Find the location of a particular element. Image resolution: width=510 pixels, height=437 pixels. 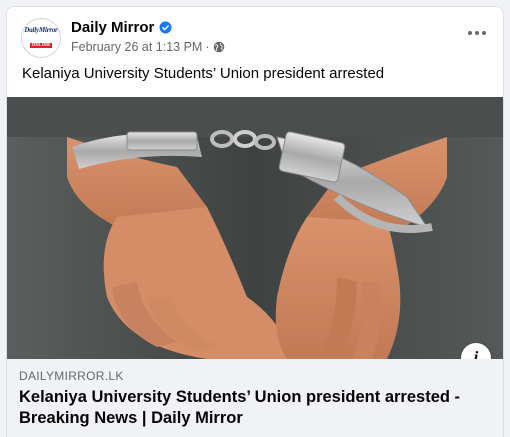

logo-text: DailyMirror is located at coordinates (41, 30).